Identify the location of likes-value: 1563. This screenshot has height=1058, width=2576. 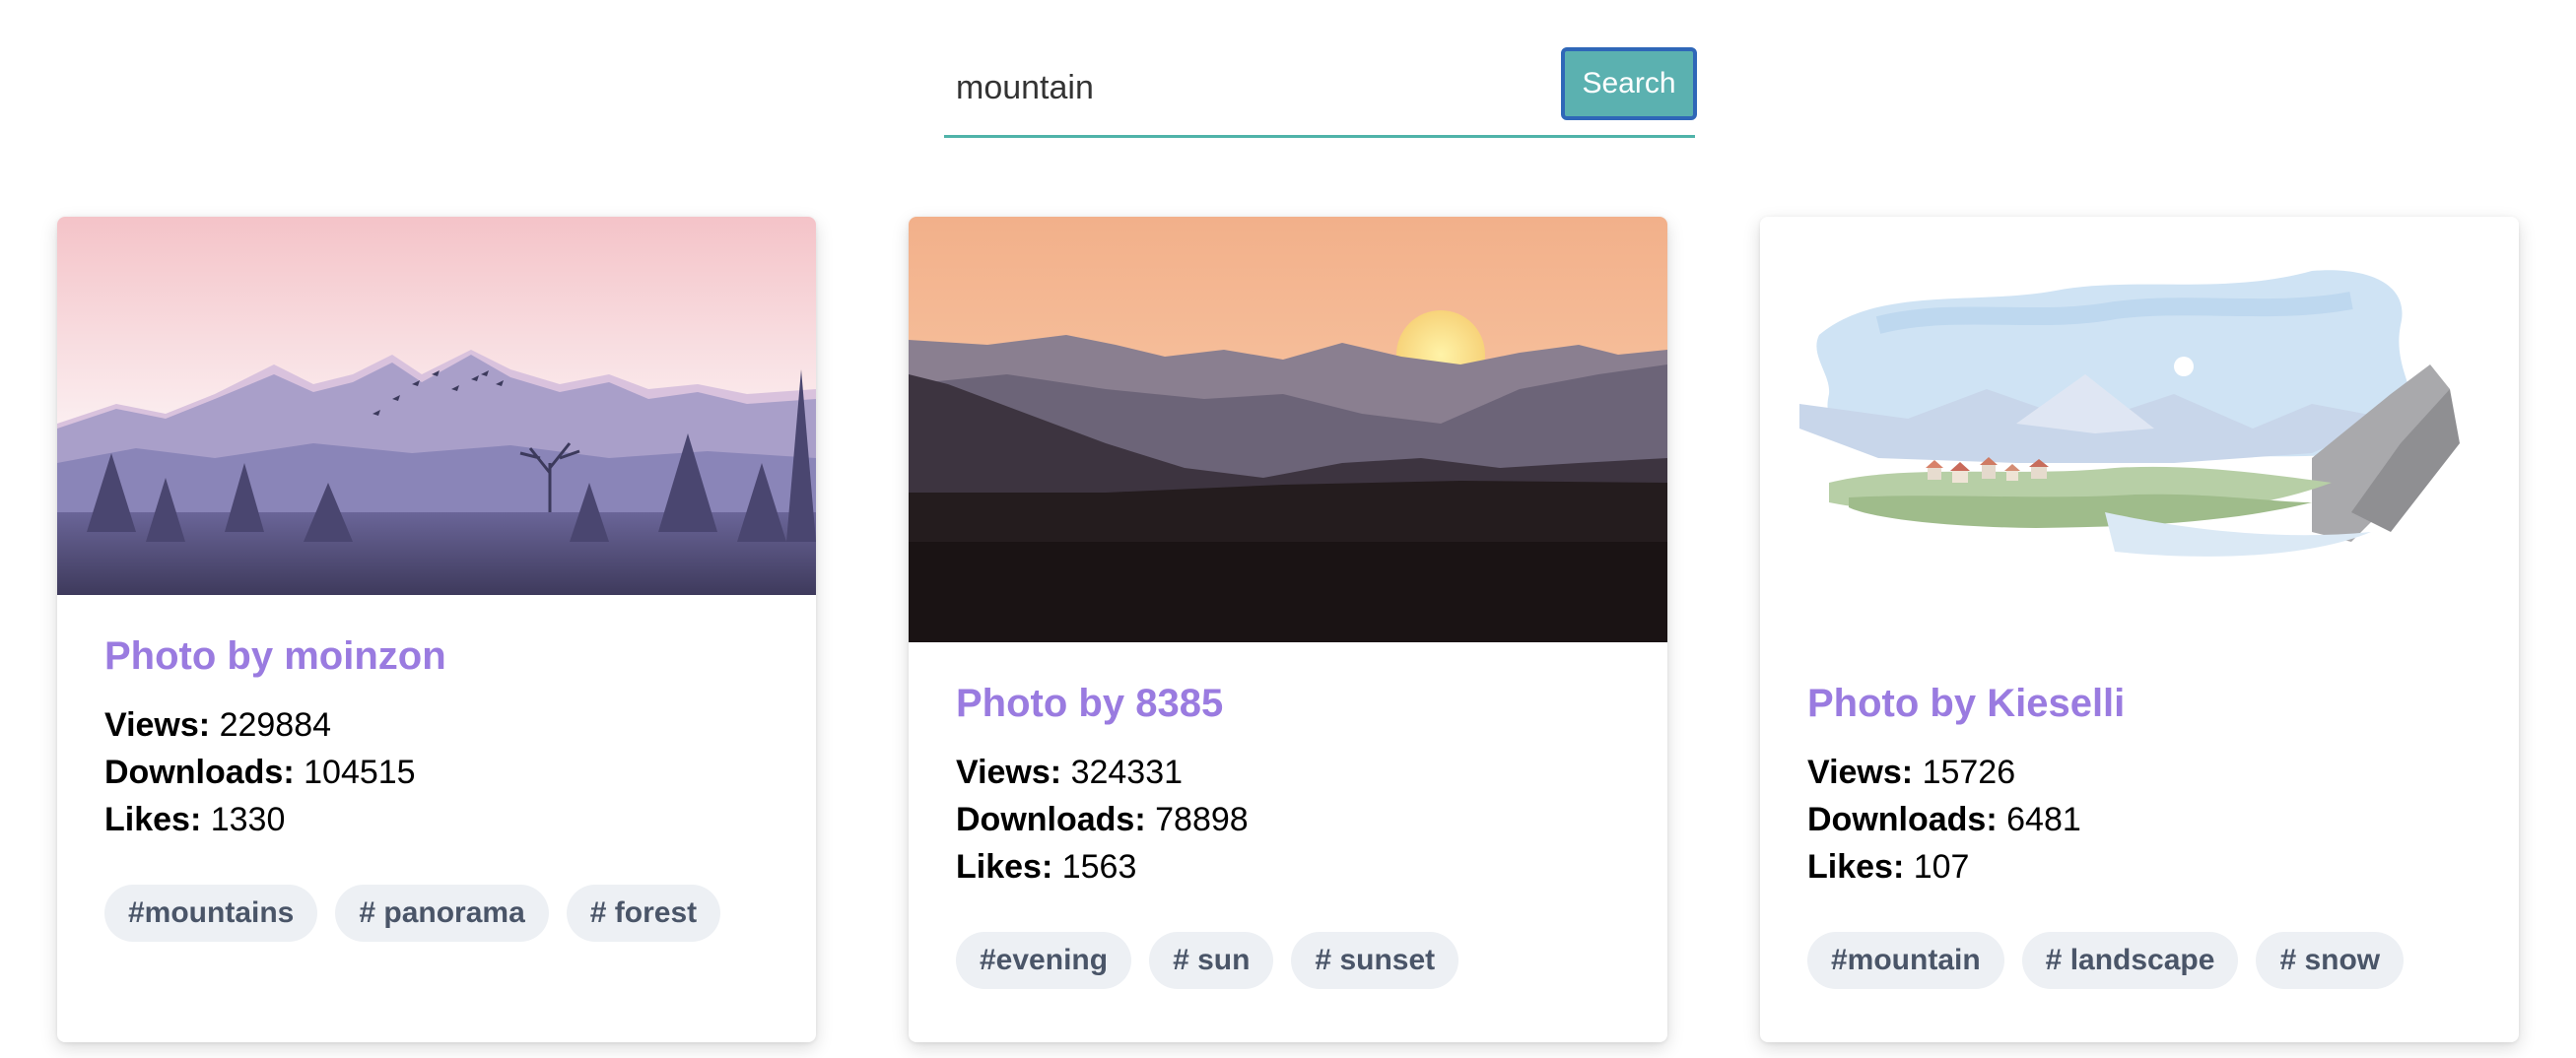
(1099, 867).